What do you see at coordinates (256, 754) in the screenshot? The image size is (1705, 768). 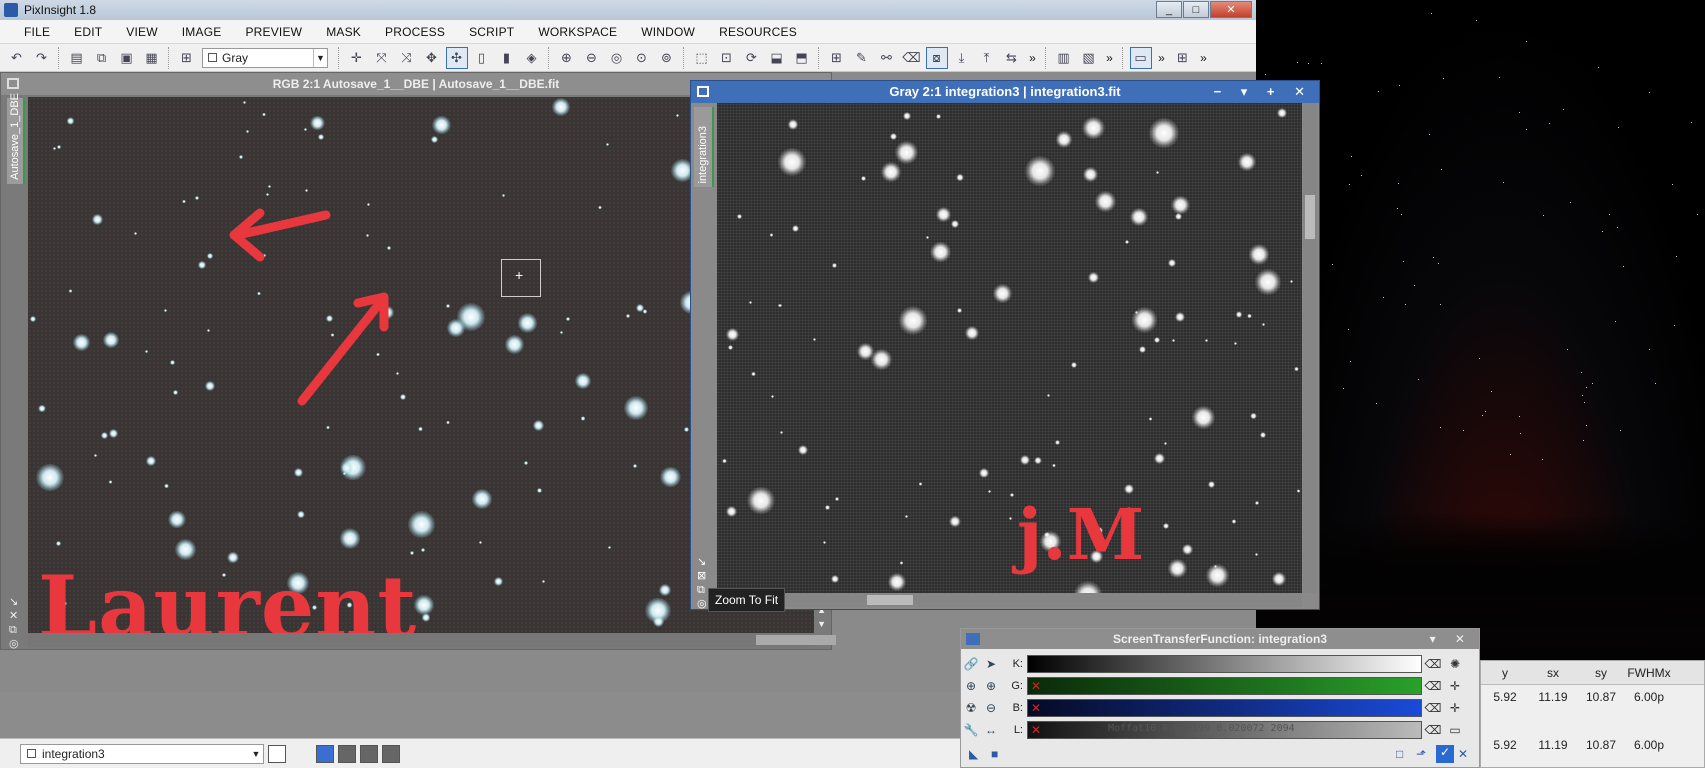 I see `chevron-down-icon: ▼` at bounding box center [256, 754].